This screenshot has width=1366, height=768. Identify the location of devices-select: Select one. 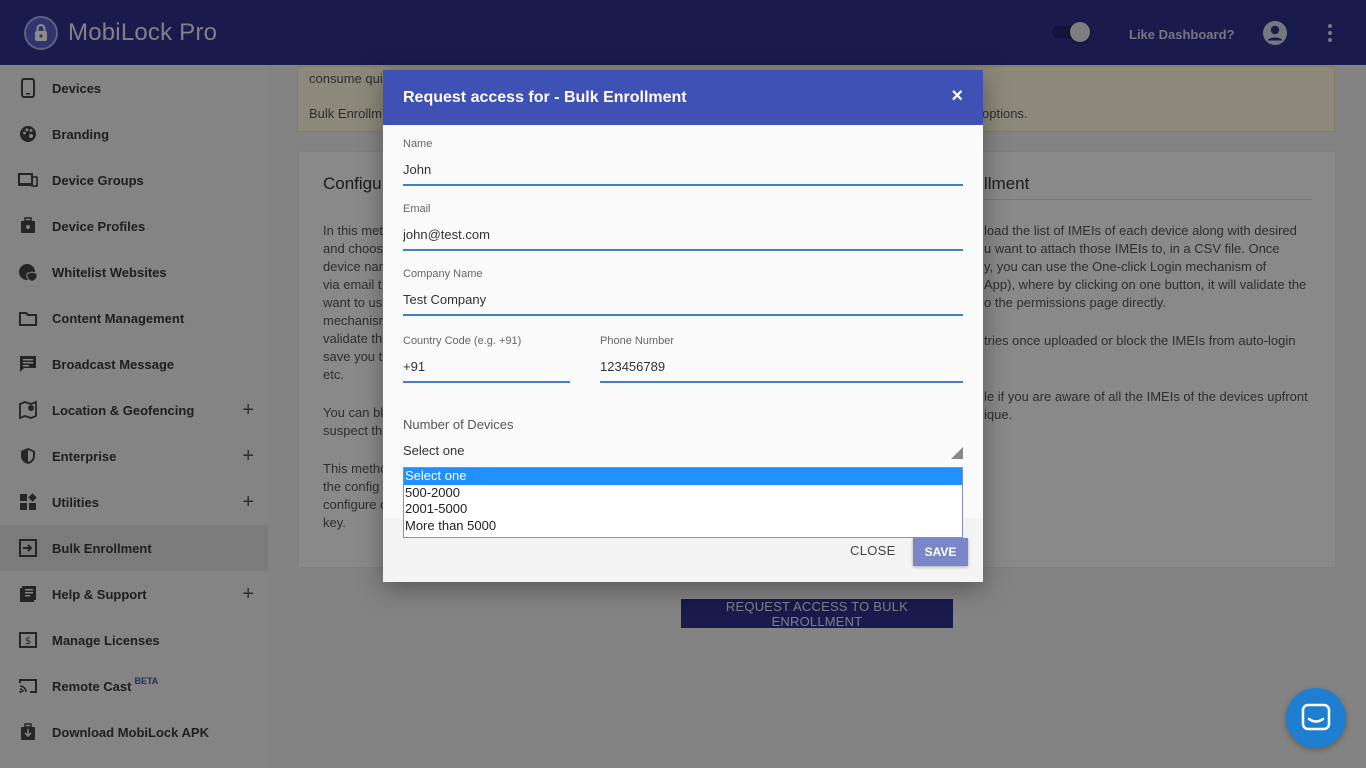
(433, 450).